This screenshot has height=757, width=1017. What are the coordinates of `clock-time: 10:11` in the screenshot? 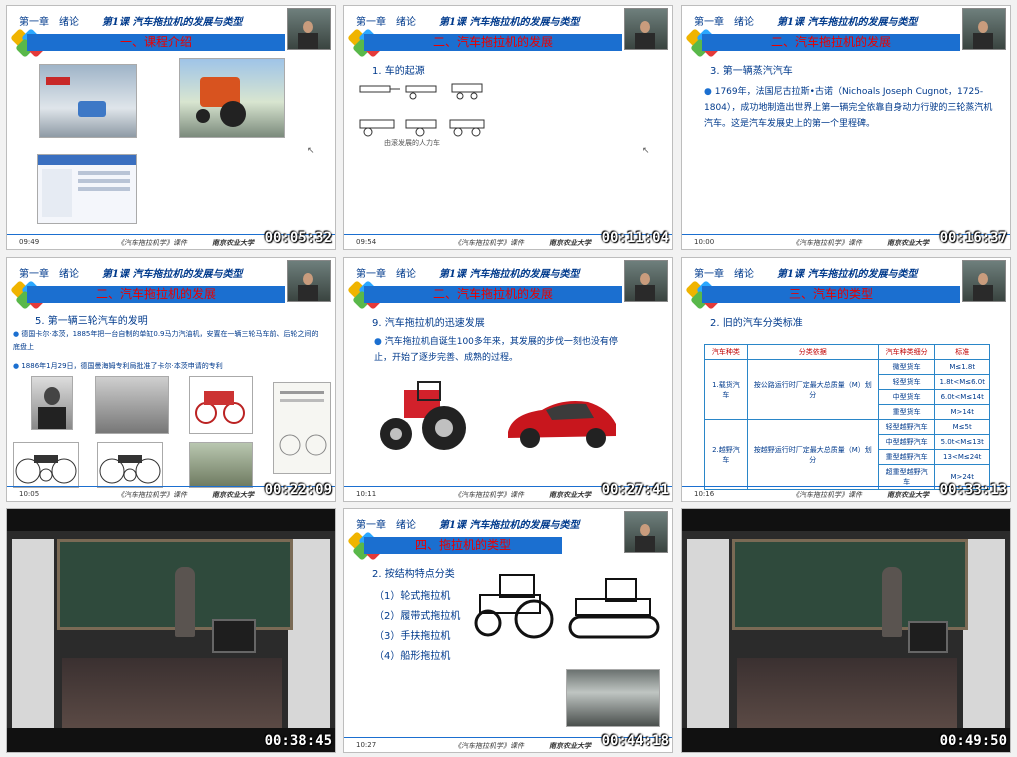 It's located at (366, 494).